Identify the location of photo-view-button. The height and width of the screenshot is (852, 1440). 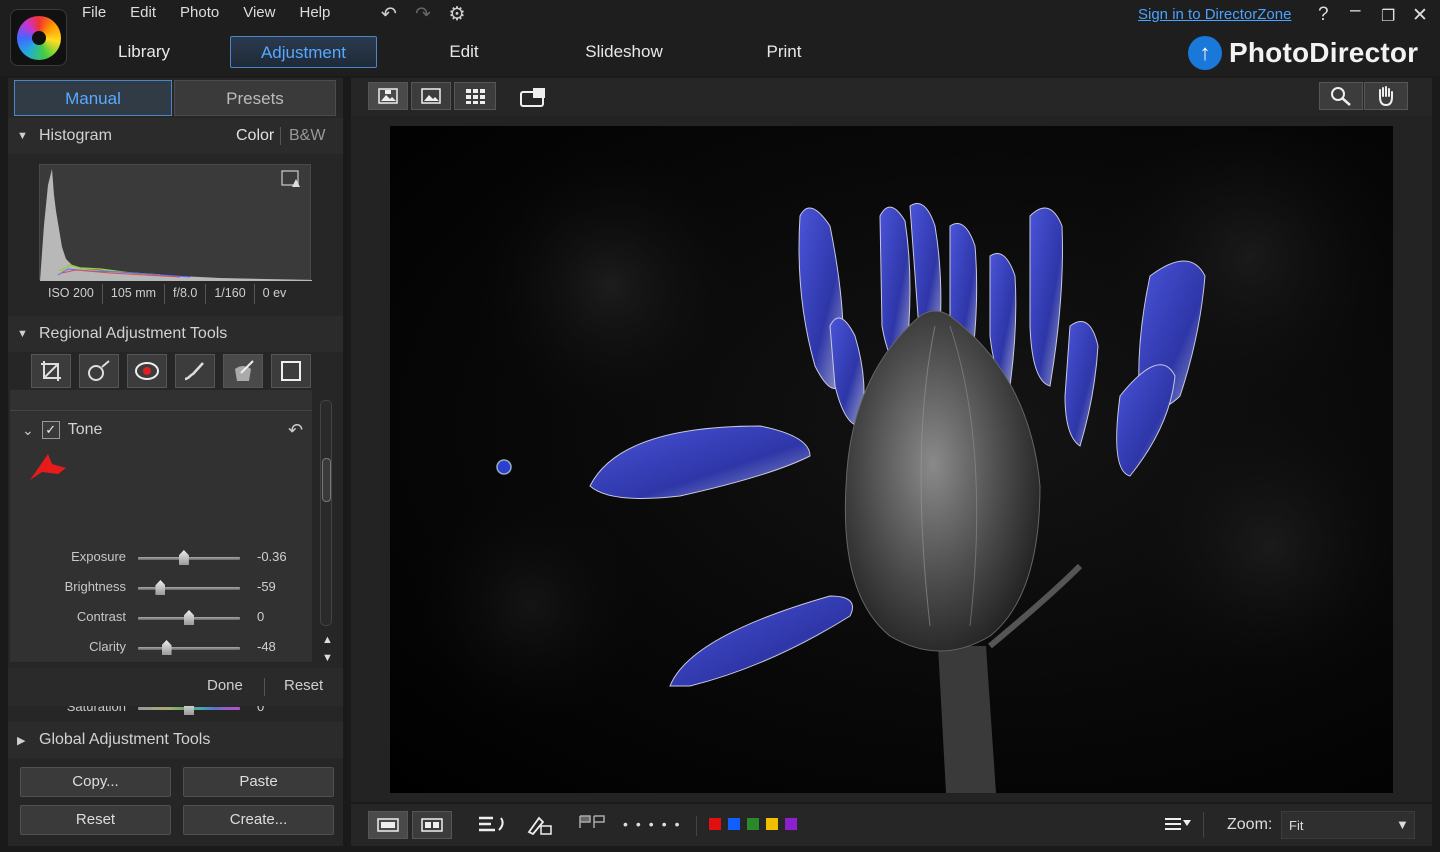
(431, 96).